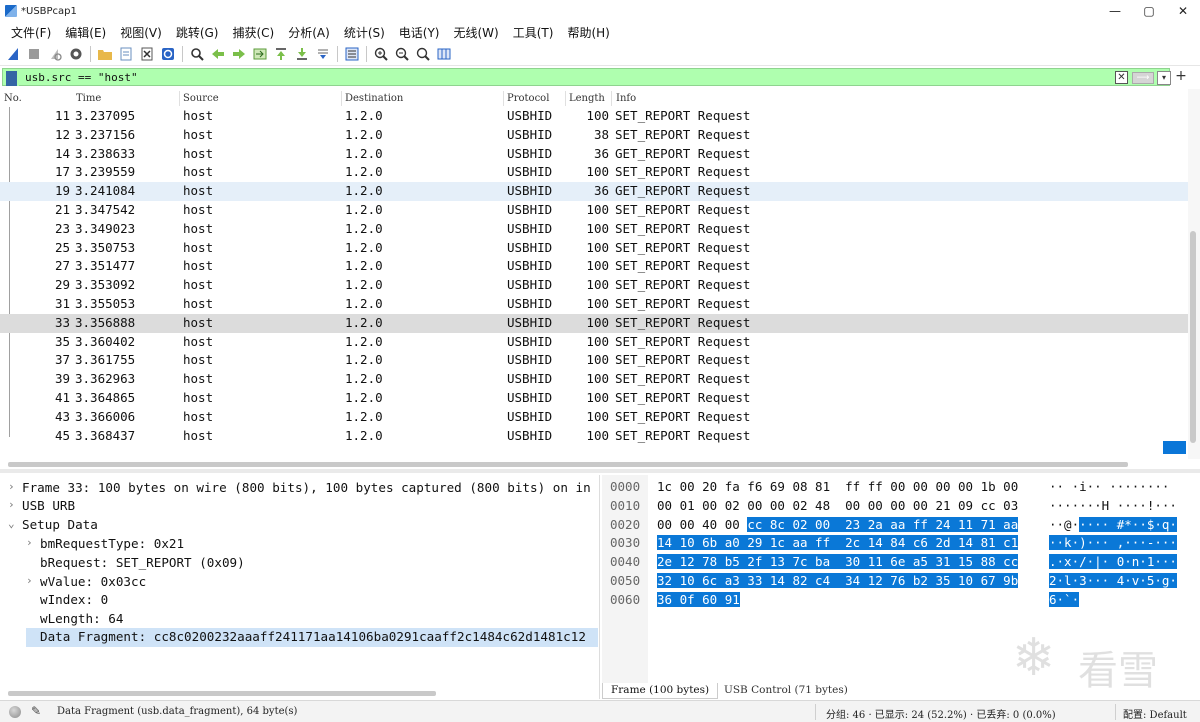  What do you see at coordinates (1149, 11) in the screenshot?
I see `maximize-button: ▢` at bounding box center [1149, 11].